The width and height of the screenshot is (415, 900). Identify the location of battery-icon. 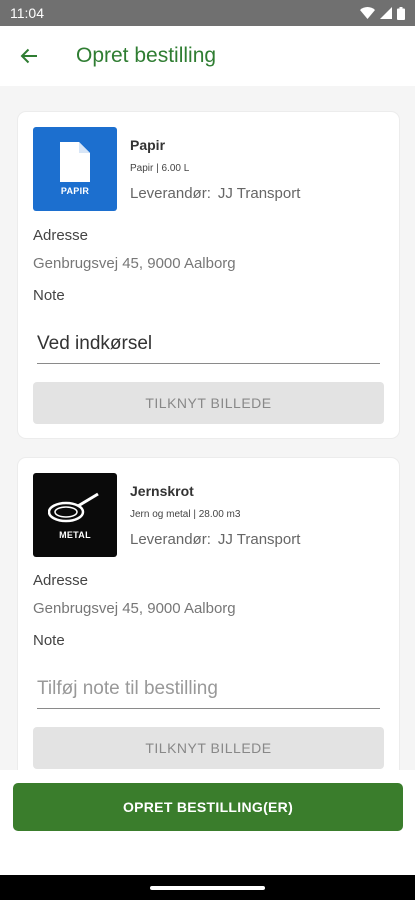
(401, 13).